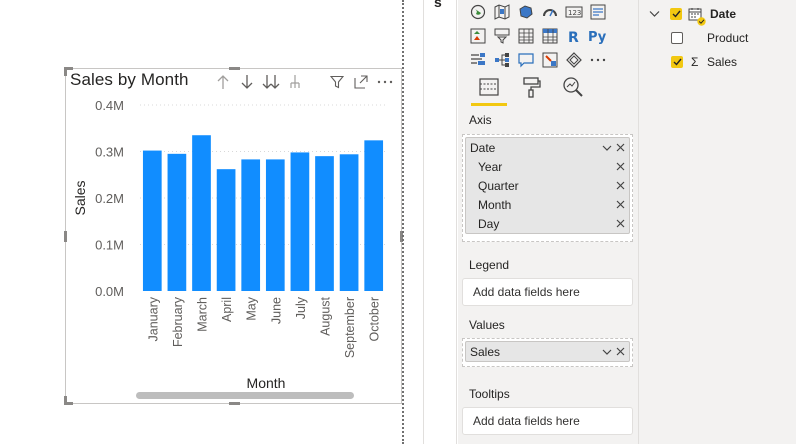 The width and height of the screenshot is (796, 444). I want to click on filled-map-icon, so click(501, 11).